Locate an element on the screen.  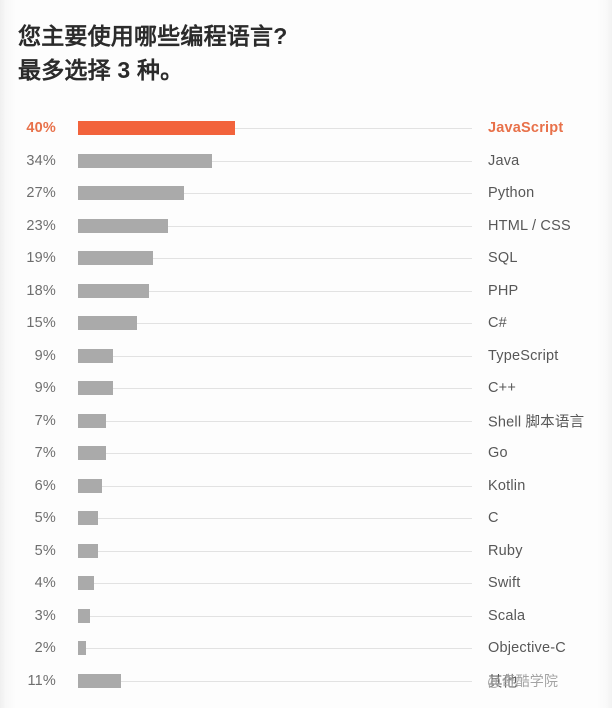
title-line-2: 最多选择 3 种。 is located at coordinates (101, 70).